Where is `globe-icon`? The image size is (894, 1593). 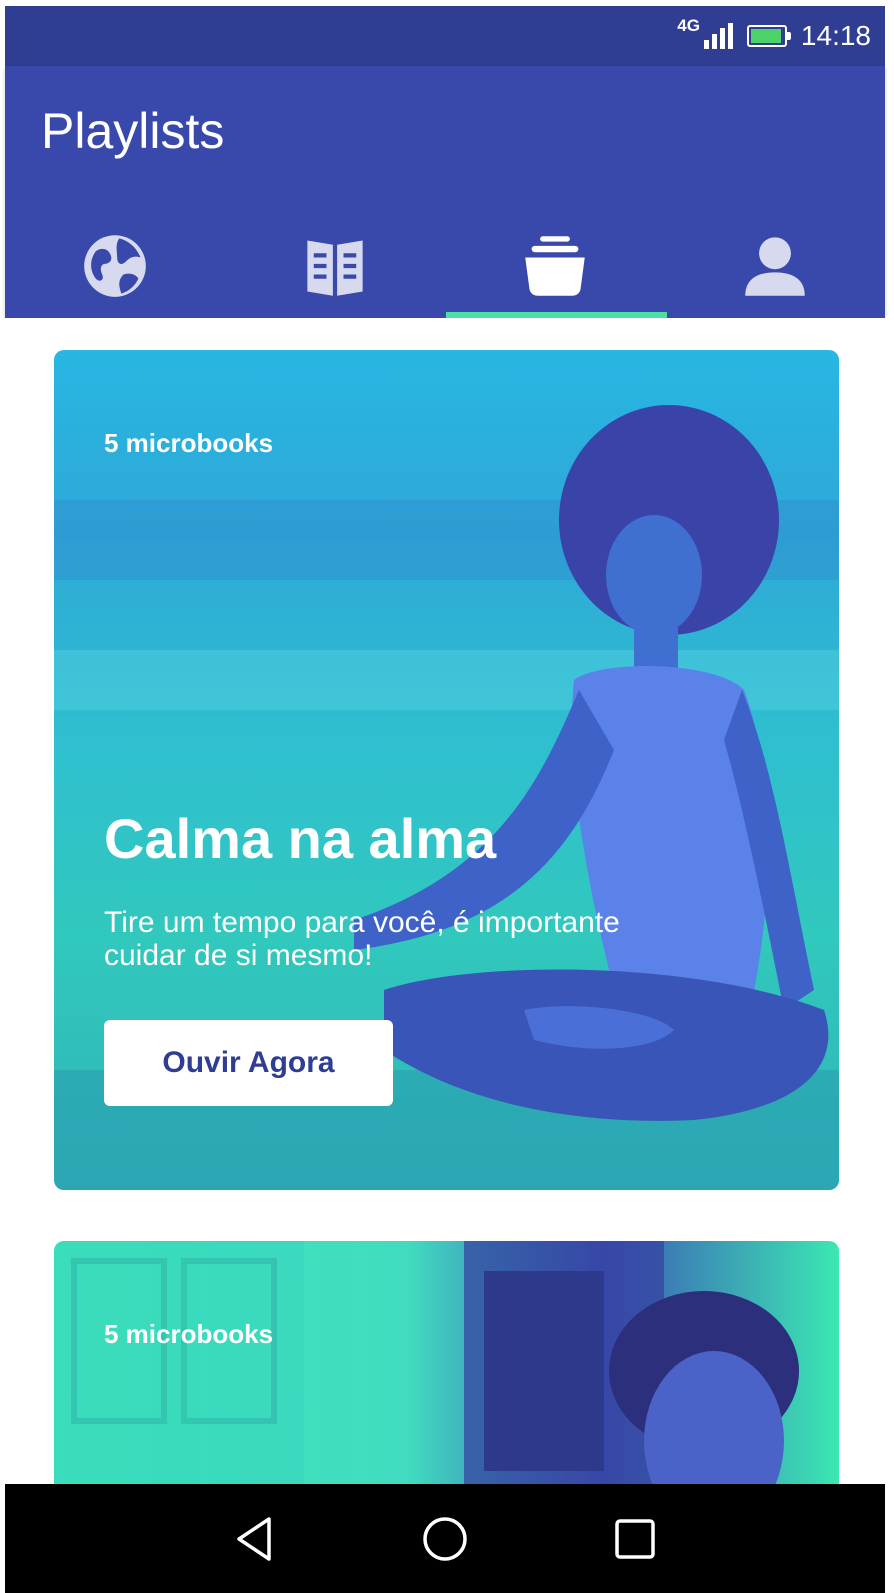
globe-icon is located at coordinates (115, 266).